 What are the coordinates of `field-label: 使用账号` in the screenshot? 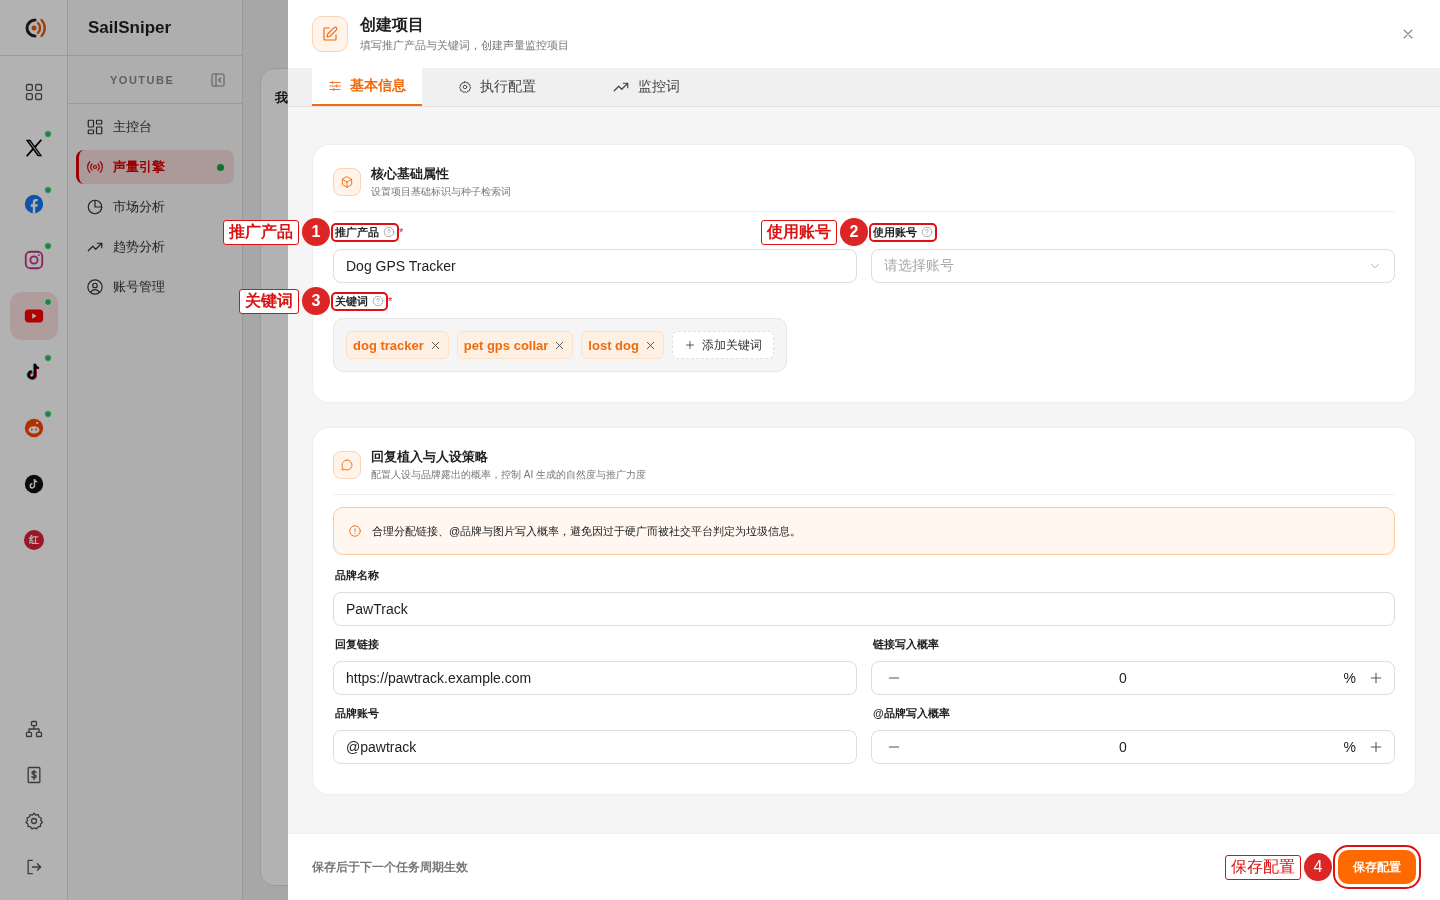 It's located at (895, 232).